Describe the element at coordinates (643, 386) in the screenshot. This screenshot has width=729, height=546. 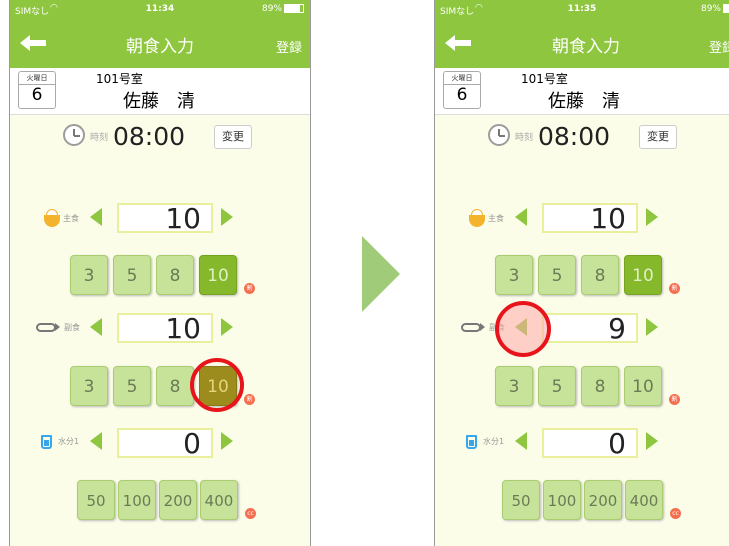
I see `side-btn-10: 10` at that location.